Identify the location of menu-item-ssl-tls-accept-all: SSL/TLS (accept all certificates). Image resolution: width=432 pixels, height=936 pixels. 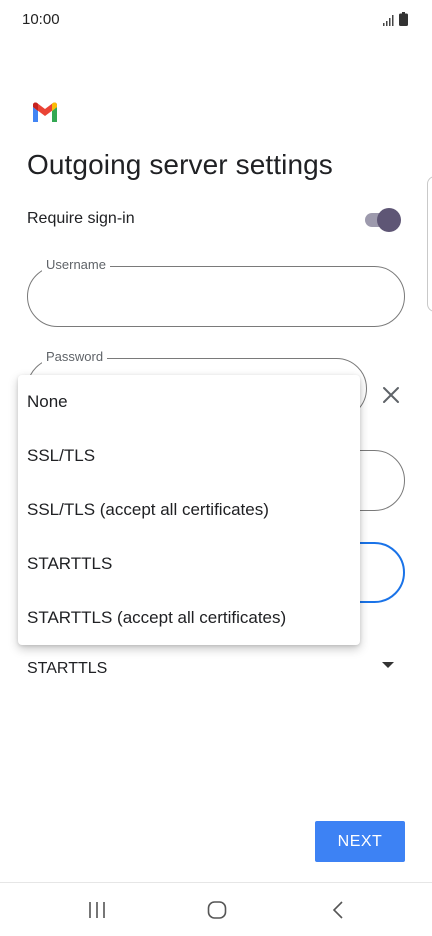
(189, 510).